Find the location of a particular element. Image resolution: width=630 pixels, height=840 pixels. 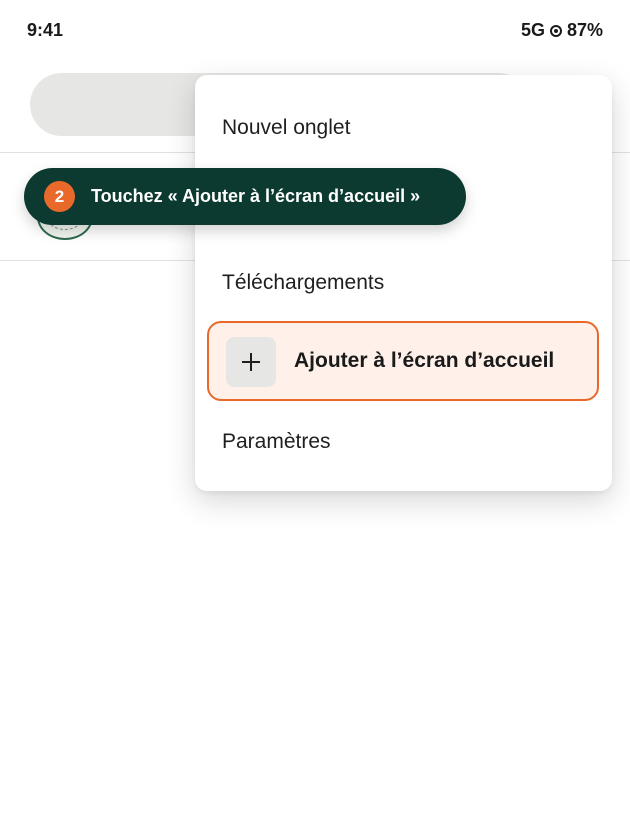

add-to-home-screen-label: Ajouter à l’écran d’accueil is located at coordinates (424, 360).